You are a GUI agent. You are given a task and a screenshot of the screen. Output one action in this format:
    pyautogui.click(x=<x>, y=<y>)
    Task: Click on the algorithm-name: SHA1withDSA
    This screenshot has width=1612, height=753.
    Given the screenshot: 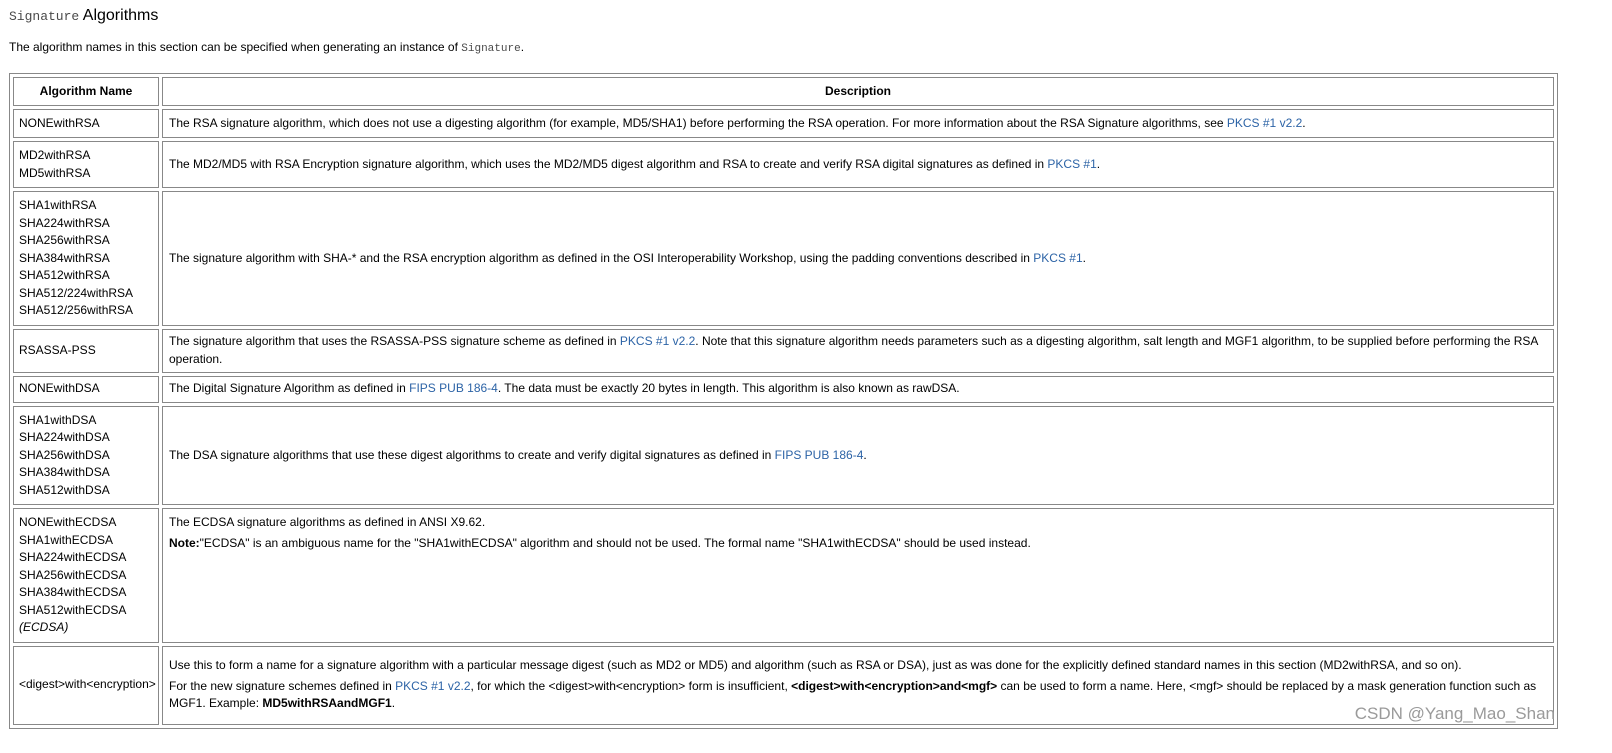 What is the action you would take?
    pyautogui.click(x=58, y=419)
    